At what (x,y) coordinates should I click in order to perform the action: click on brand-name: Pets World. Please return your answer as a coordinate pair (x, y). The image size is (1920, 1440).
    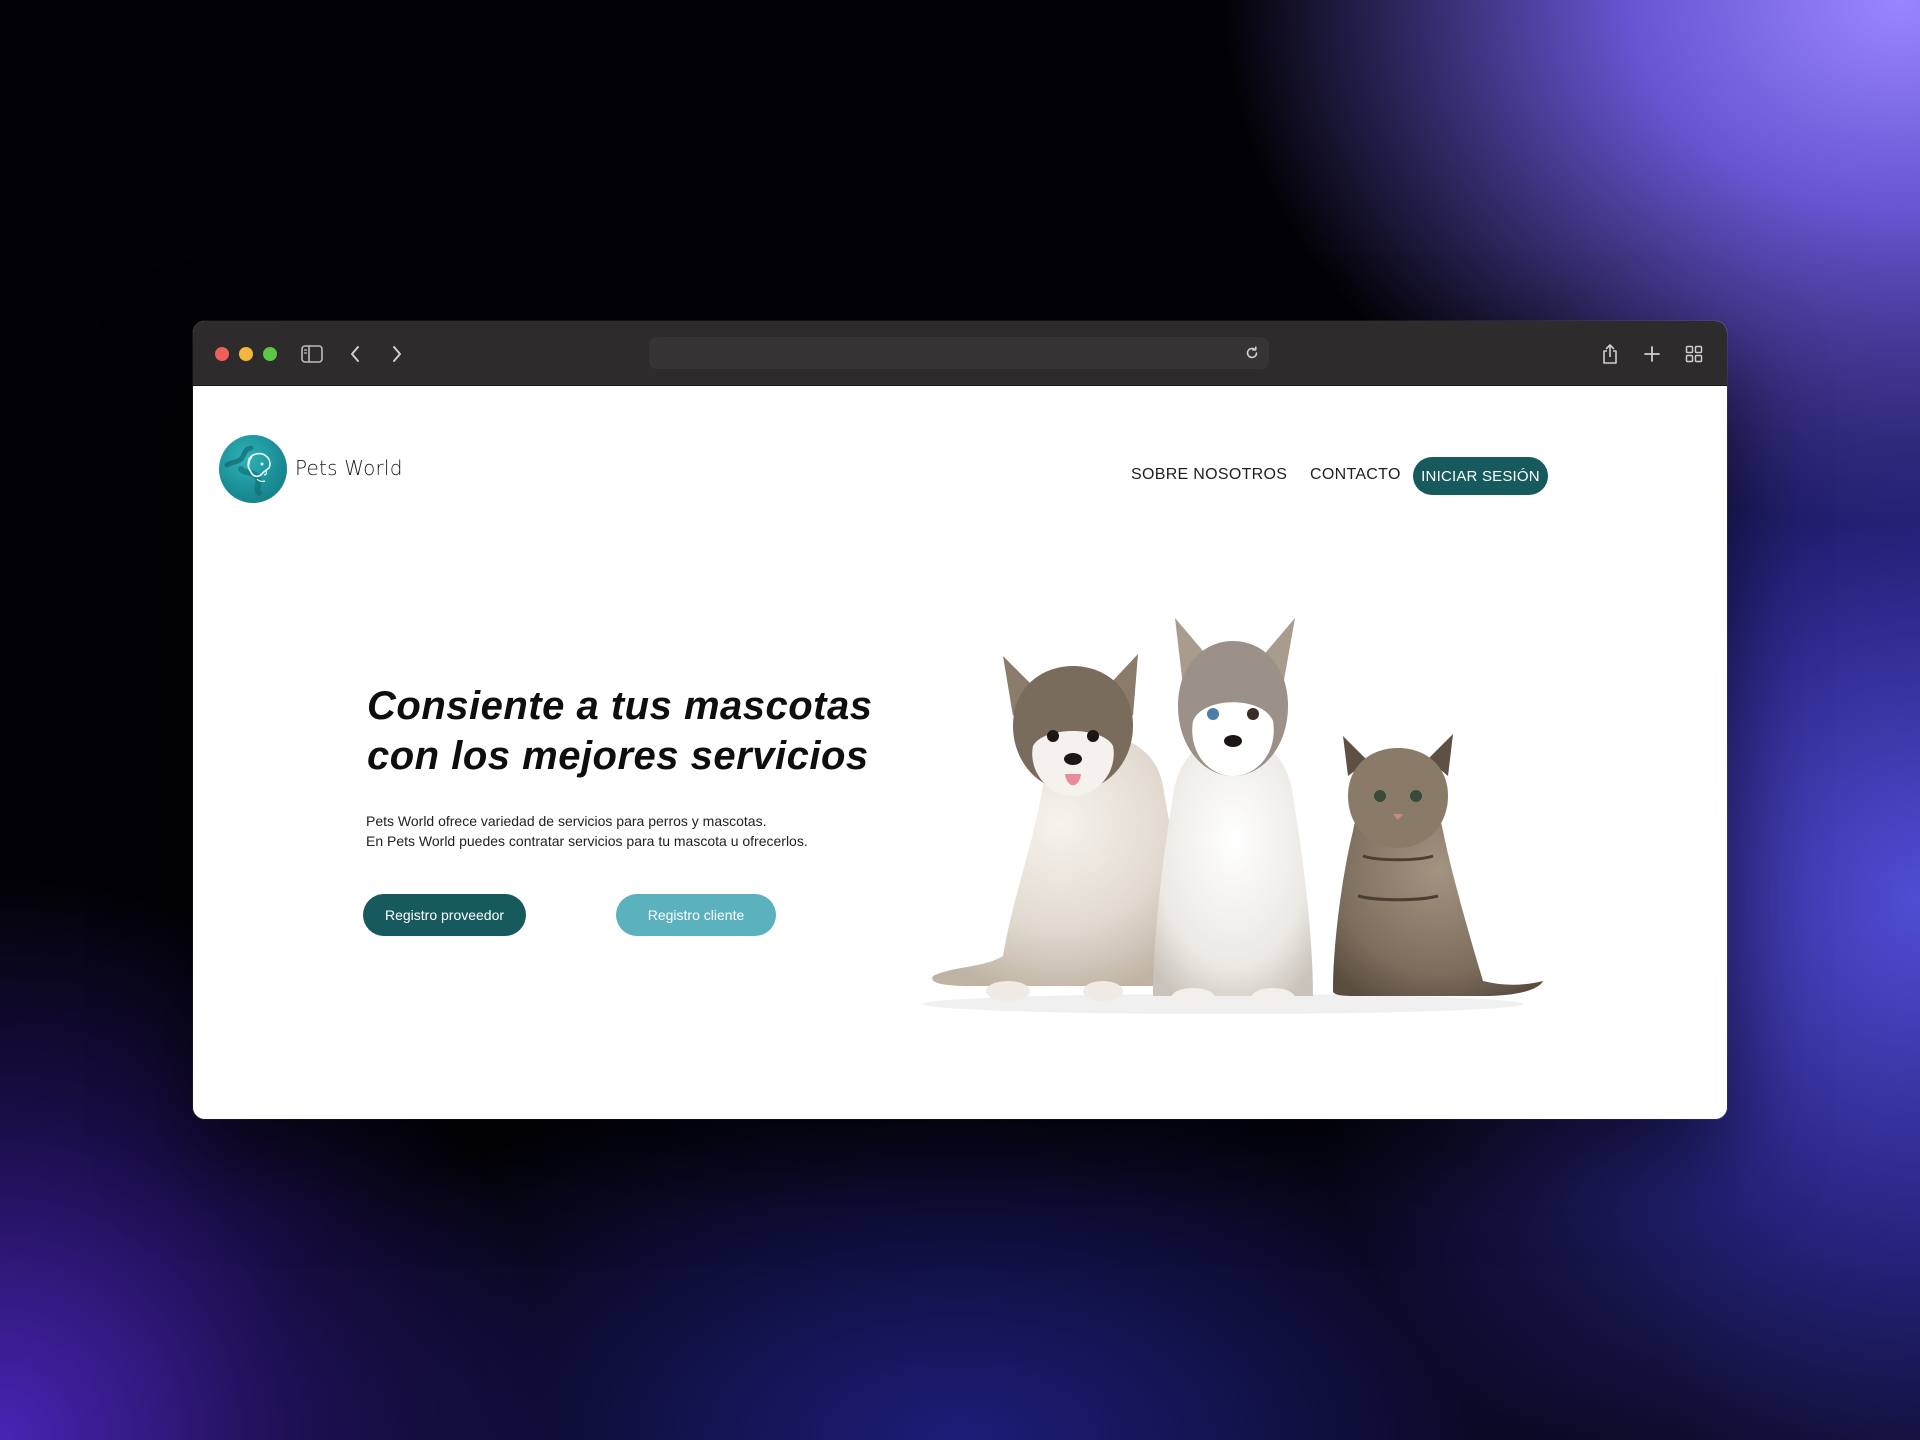
    Looking at the image, I should click on (349, 468).